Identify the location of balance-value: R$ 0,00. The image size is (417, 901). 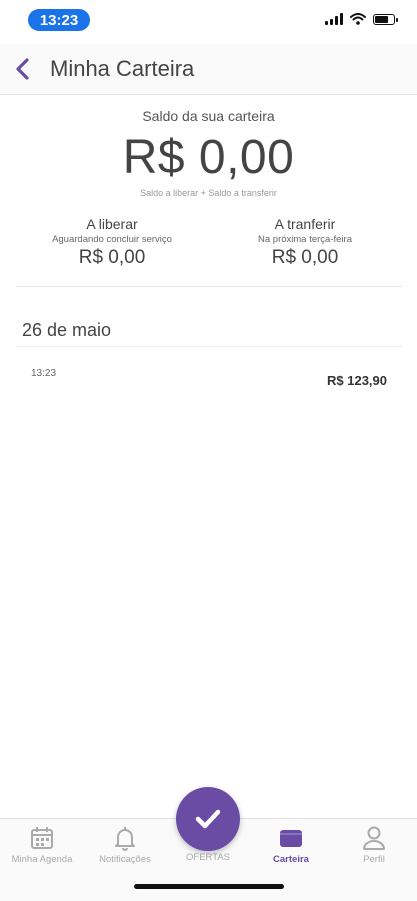
(208, 157).